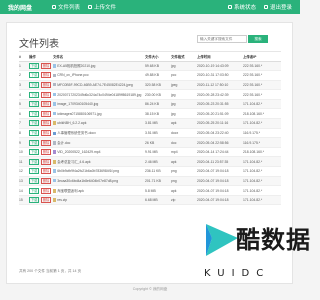 The image size is (320, 300). What do you see at coordinates (99, 57) in the screenshot?
I see `column-header: 文件名` at bounding box center [99, 57].